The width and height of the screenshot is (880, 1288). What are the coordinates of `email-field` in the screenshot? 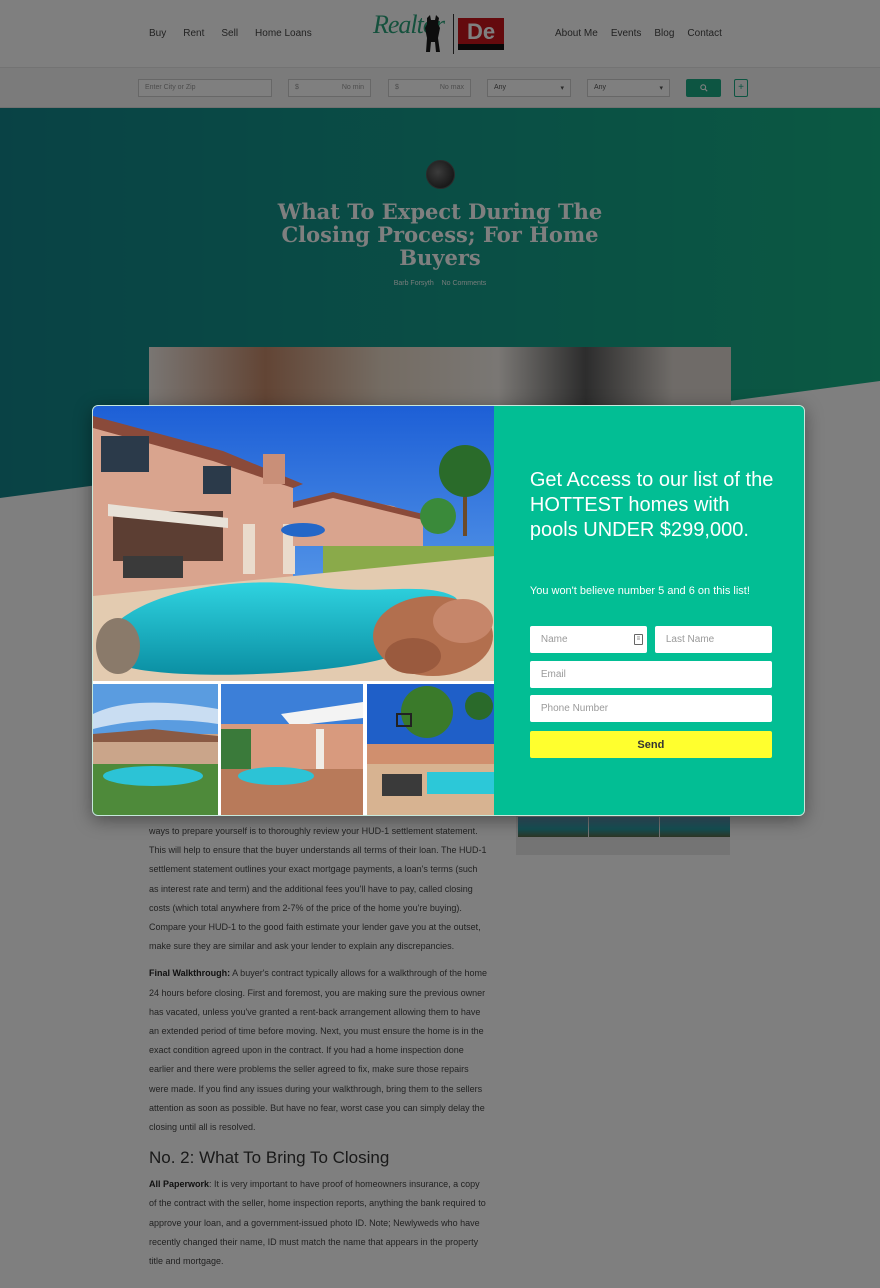 It's located at (650, 674).